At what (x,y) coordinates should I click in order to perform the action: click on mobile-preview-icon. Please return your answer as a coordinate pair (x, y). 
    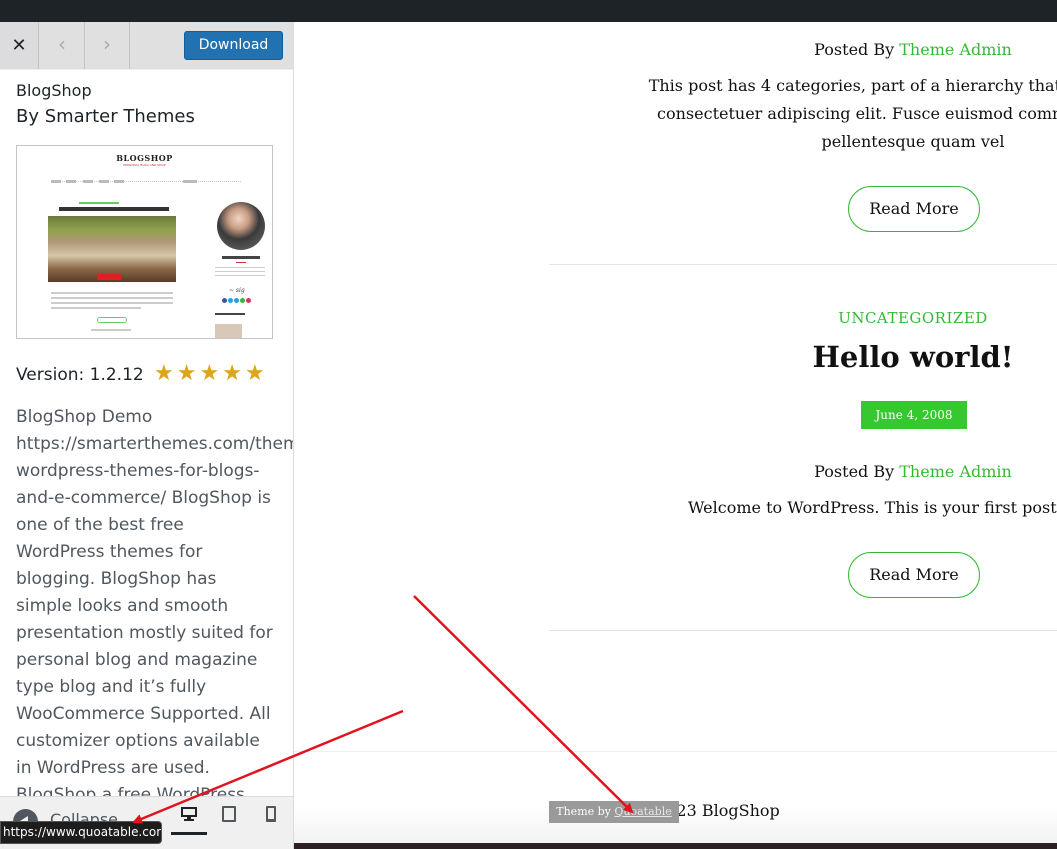
    Looking at the image, I should click on (271, 820).